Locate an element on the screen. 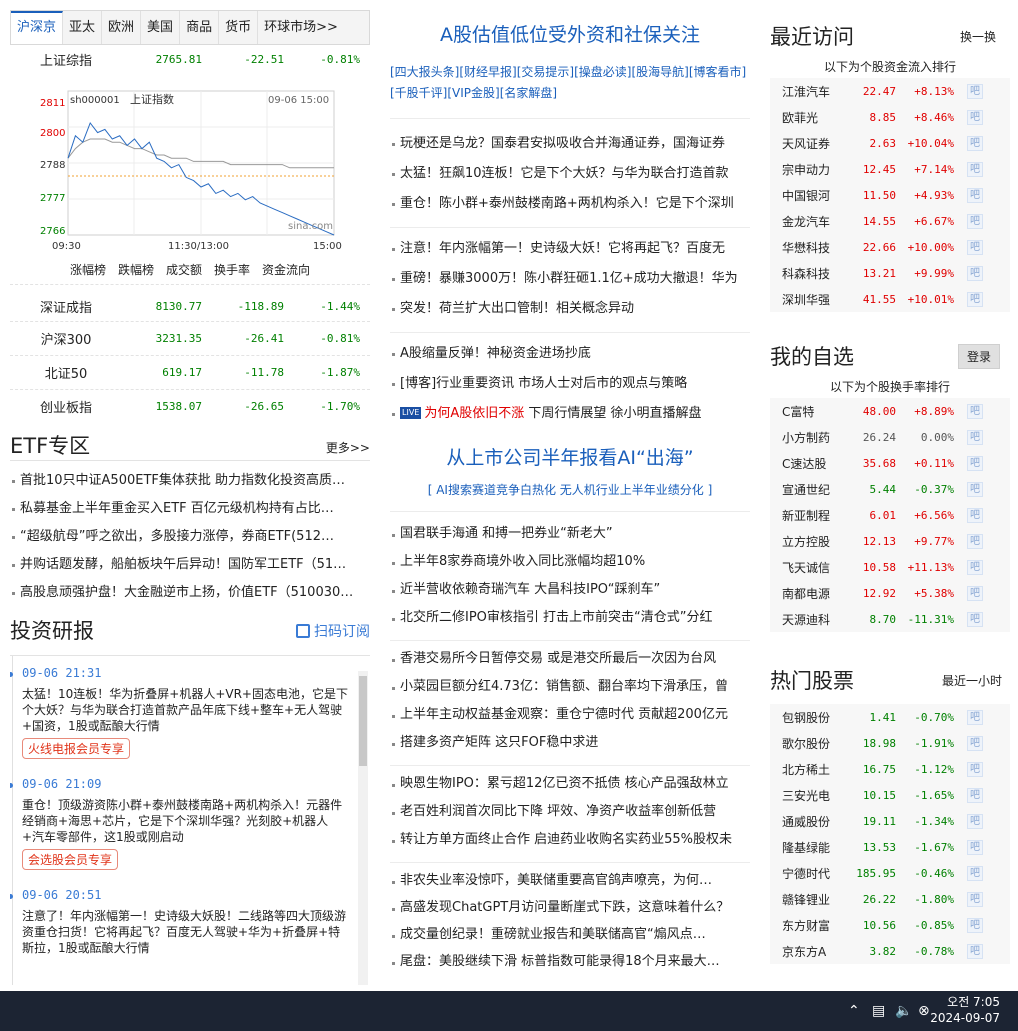  stock-name: 金龙汽车 is located at coordinates (805, 221).